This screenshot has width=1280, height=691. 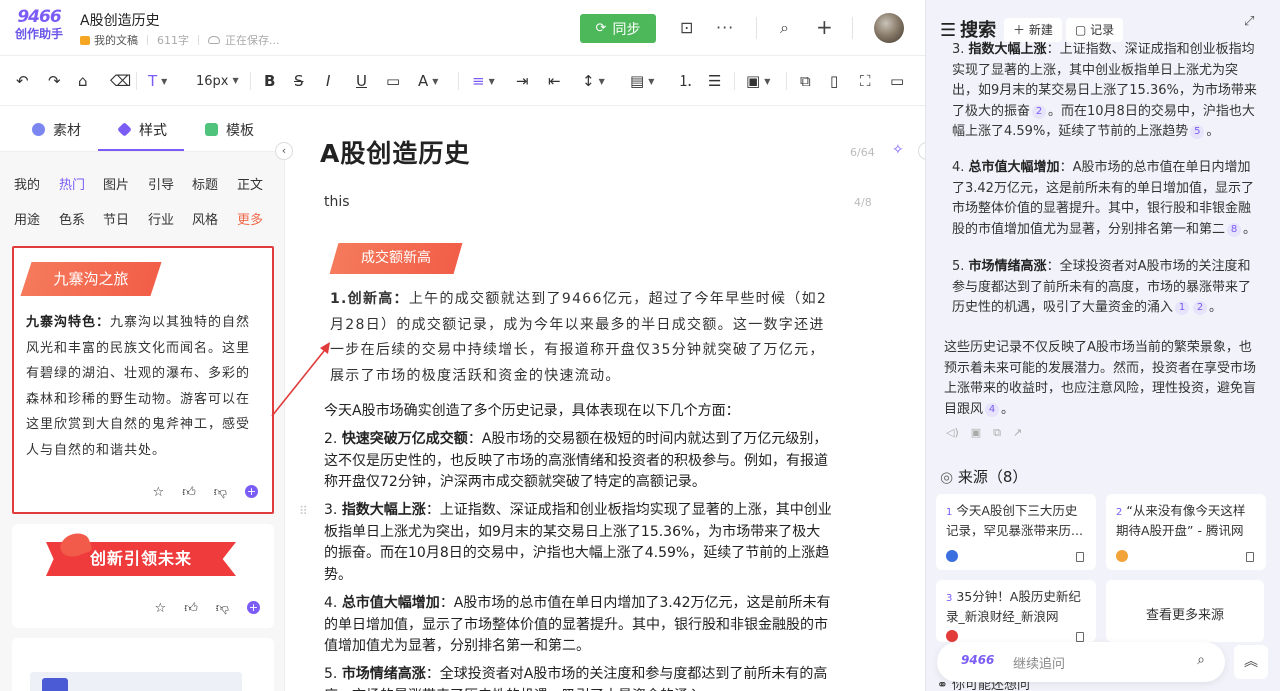 I want to click on magic-wand-icon: ✧, so click(x=898, y=150).